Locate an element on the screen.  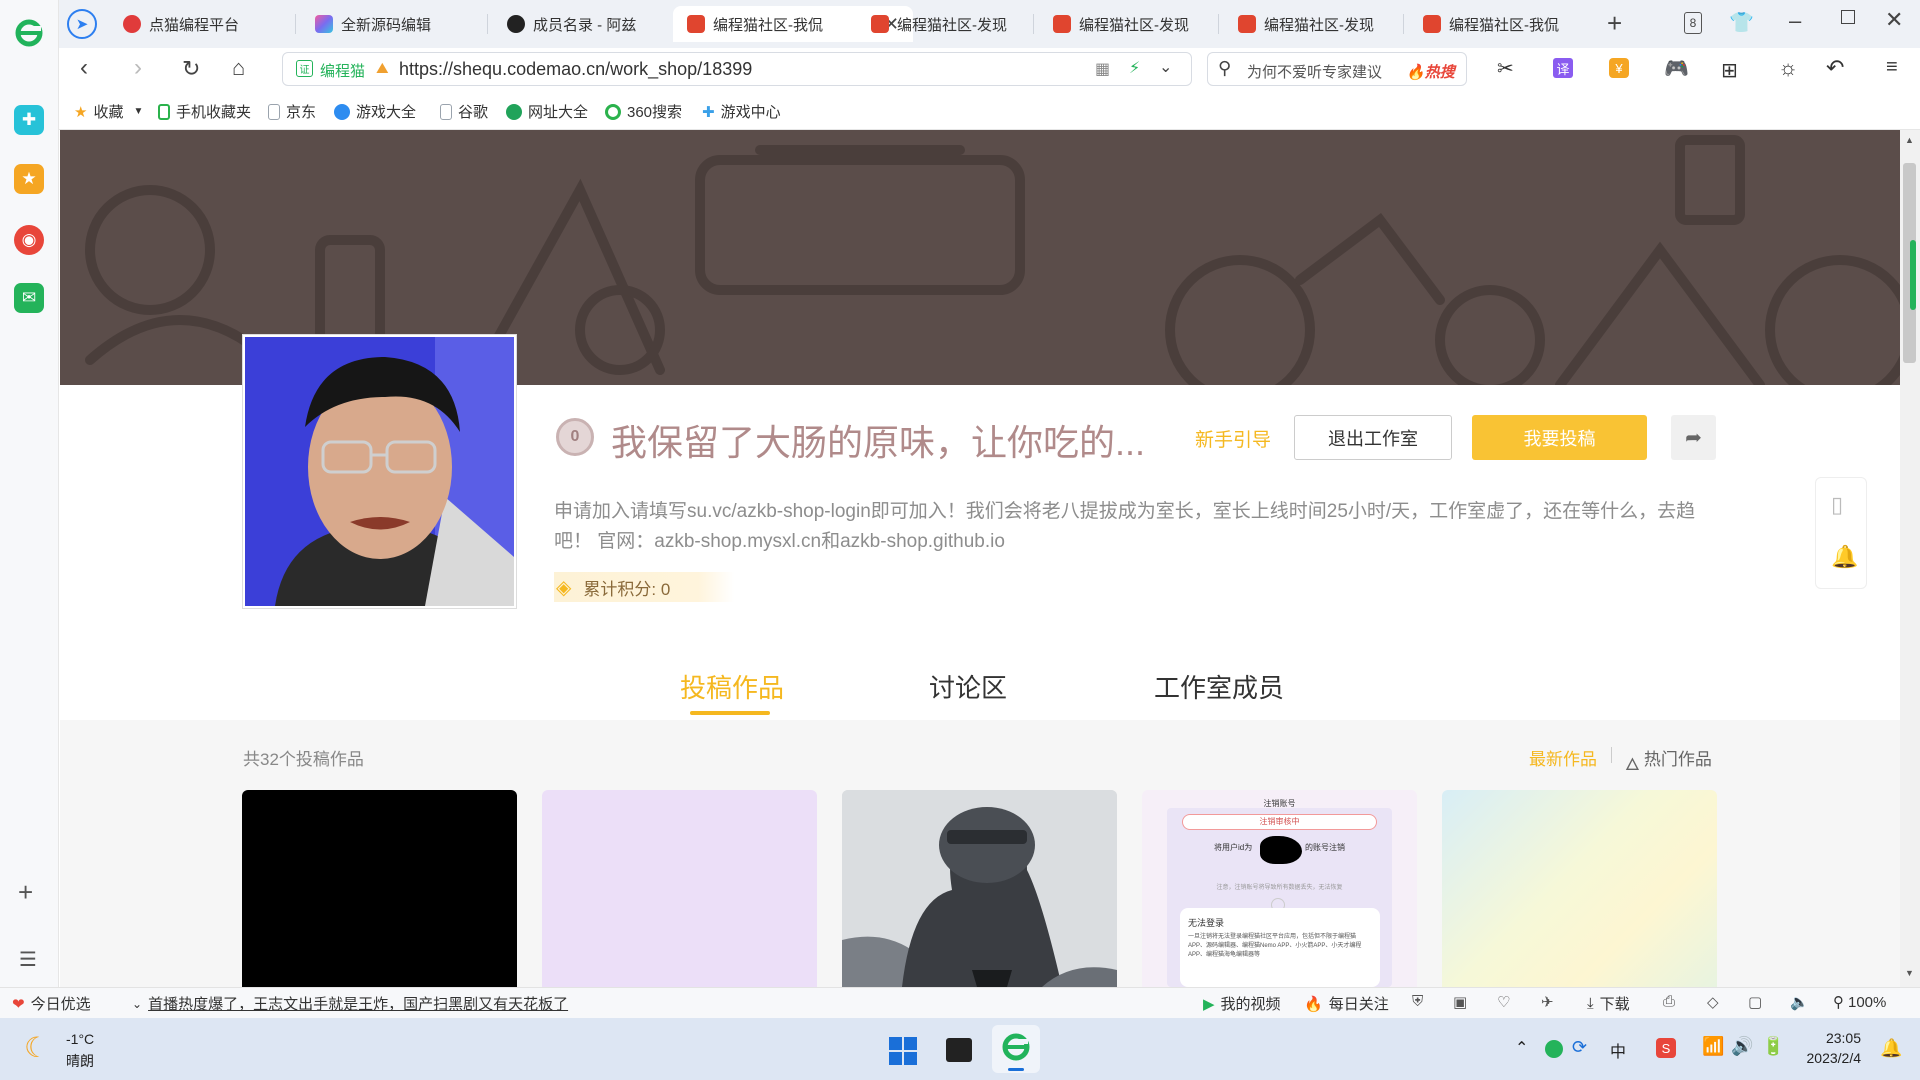
menu-icon: ≡ is located at coordinates (1892, 67).